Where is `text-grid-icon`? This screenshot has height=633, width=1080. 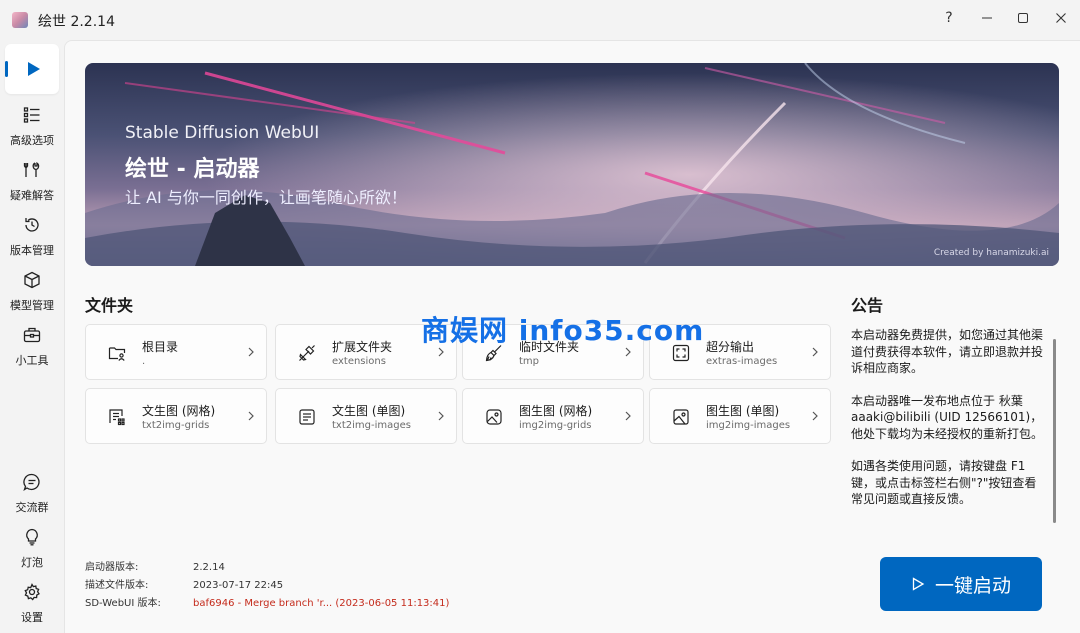 text-grid-icon is located at coordinates (117, 417).